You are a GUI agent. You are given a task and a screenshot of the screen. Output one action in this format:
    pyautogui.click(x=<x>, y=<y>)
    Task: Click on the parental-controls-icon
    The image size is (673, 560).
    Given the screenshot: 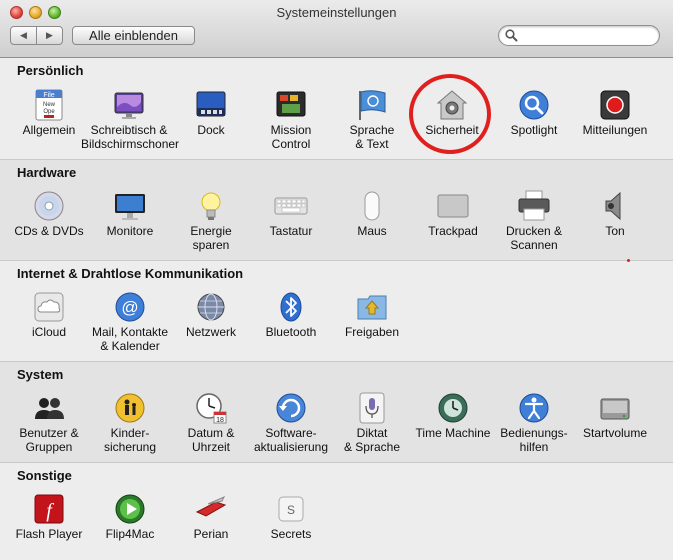 What is the action you would take?
    pyautogui.click(x=130, y=408)
    